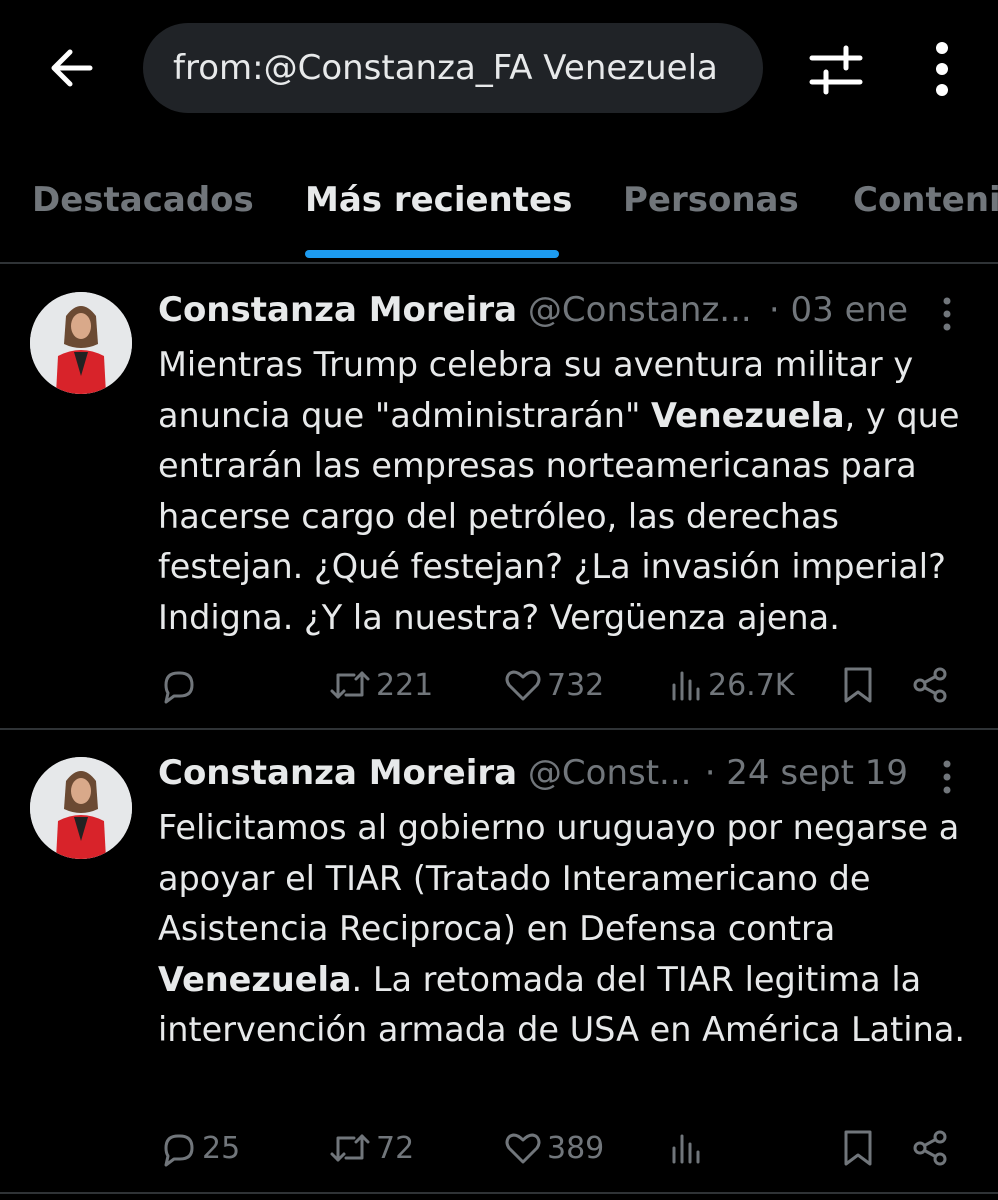 This screenshot has width=998, height=1200. I want to click on like-count: 732, so click(576, 685).